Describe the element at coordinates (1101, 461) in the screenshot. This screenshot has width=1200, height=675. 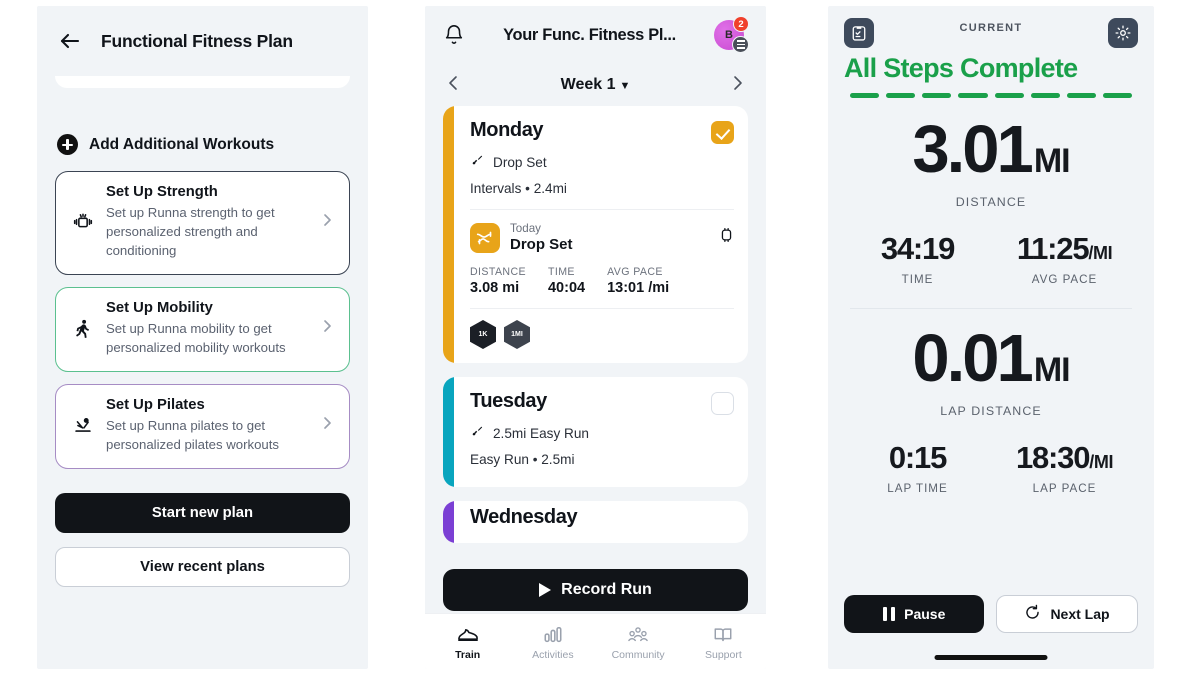
I see `lap-pace-unit: /MI` at that location.